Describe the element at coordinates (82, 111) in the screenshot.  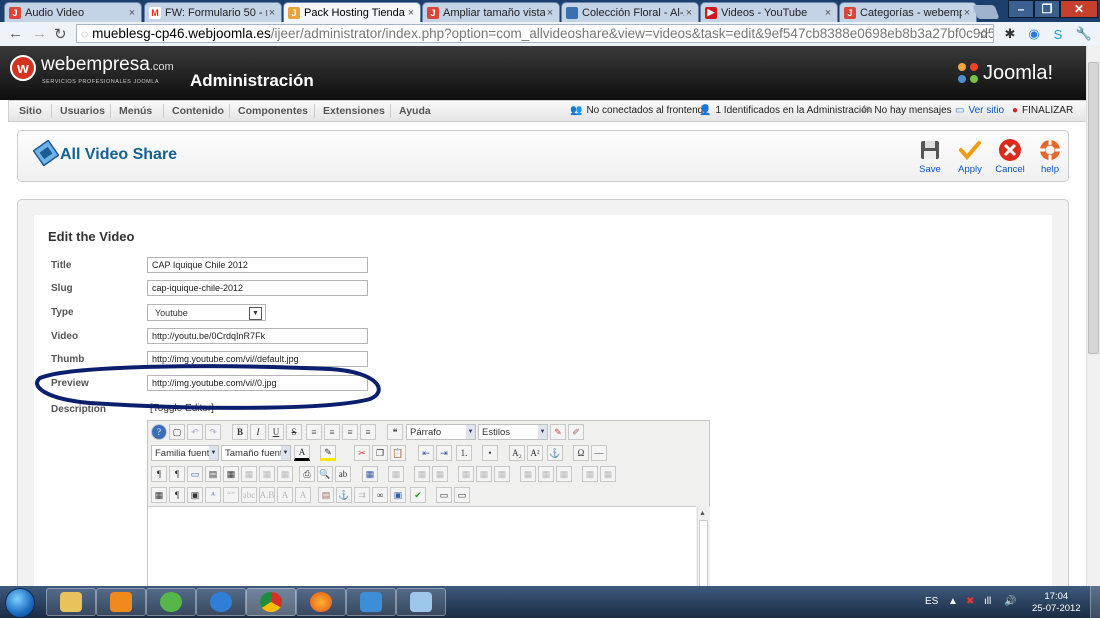
I see `menu-usuarios: Usuarios` at that location.